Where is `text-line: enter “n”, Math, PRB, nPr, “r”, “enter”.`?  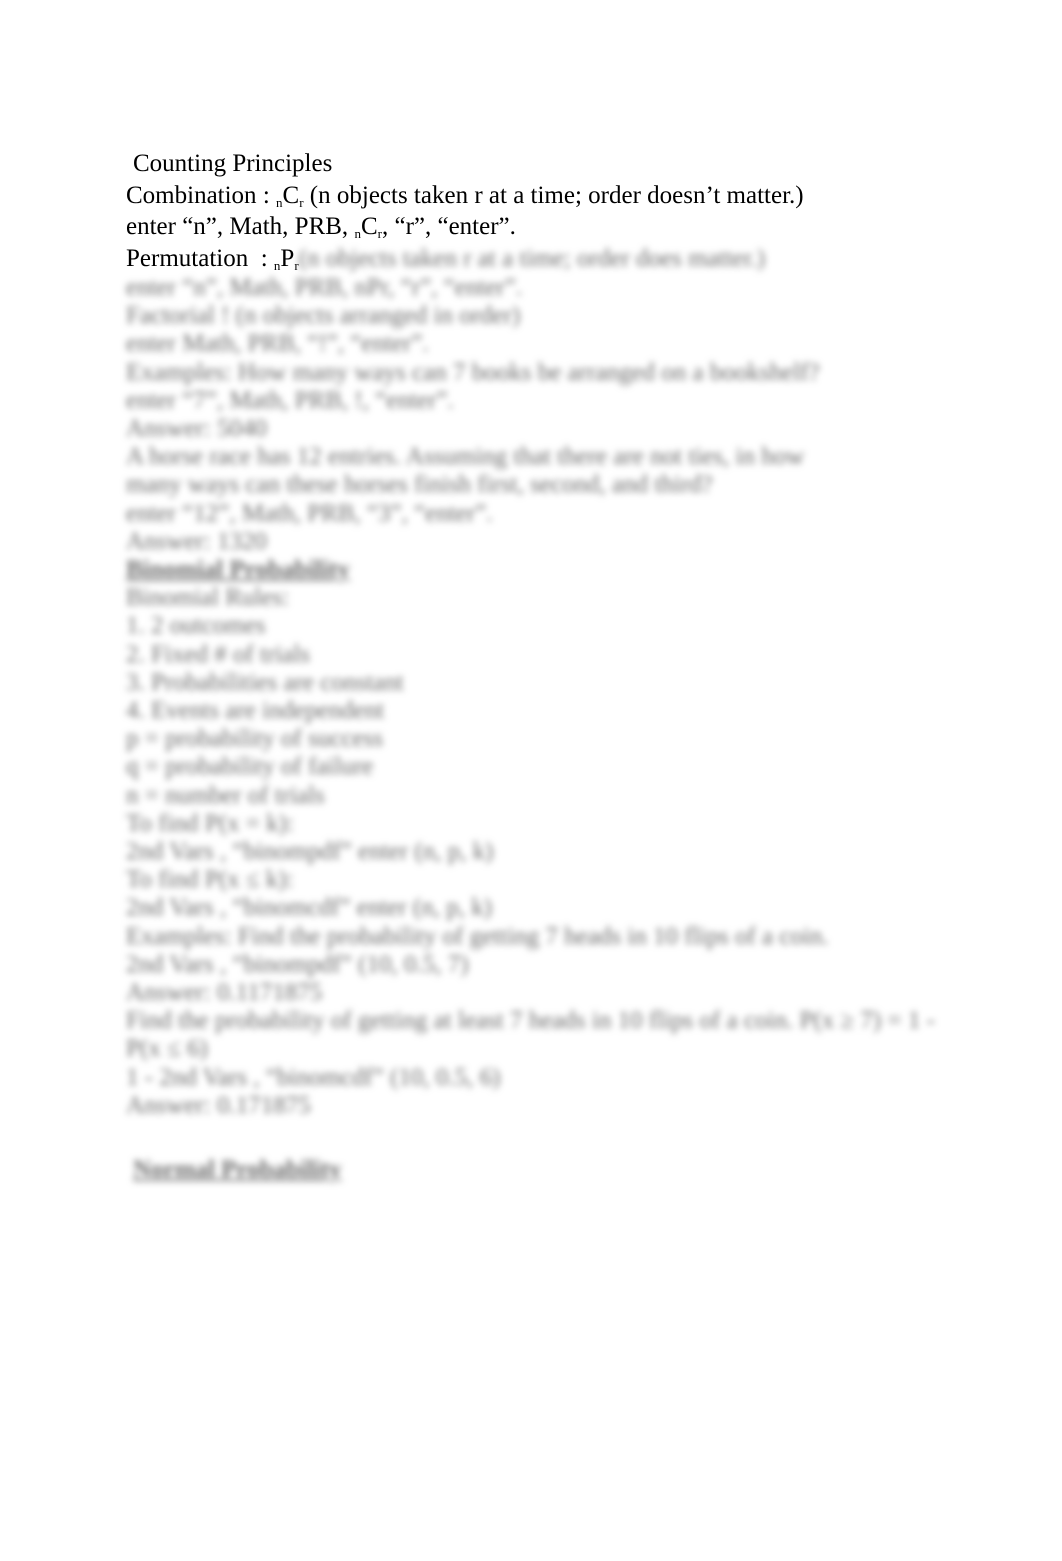 text-line: enter “n”, Math, PRB, nPr, “r”, “enter”. is located at coordinates (324, 287).